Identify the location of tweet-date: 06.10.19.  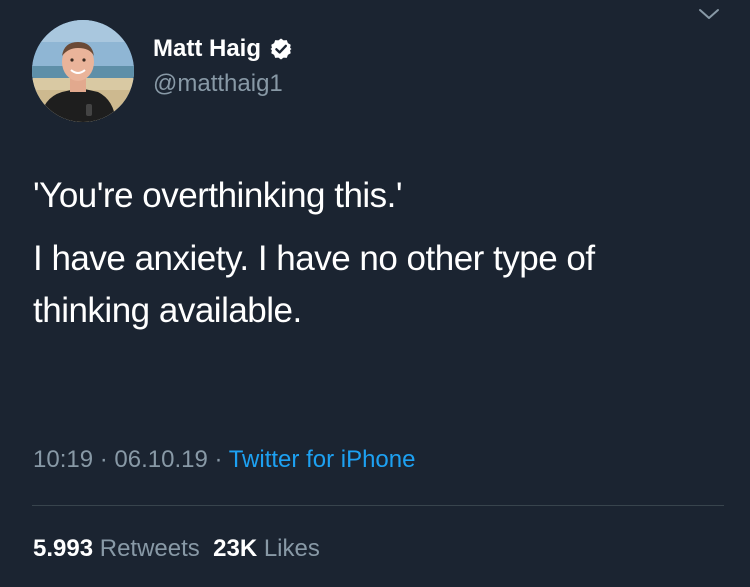
(160, 459).